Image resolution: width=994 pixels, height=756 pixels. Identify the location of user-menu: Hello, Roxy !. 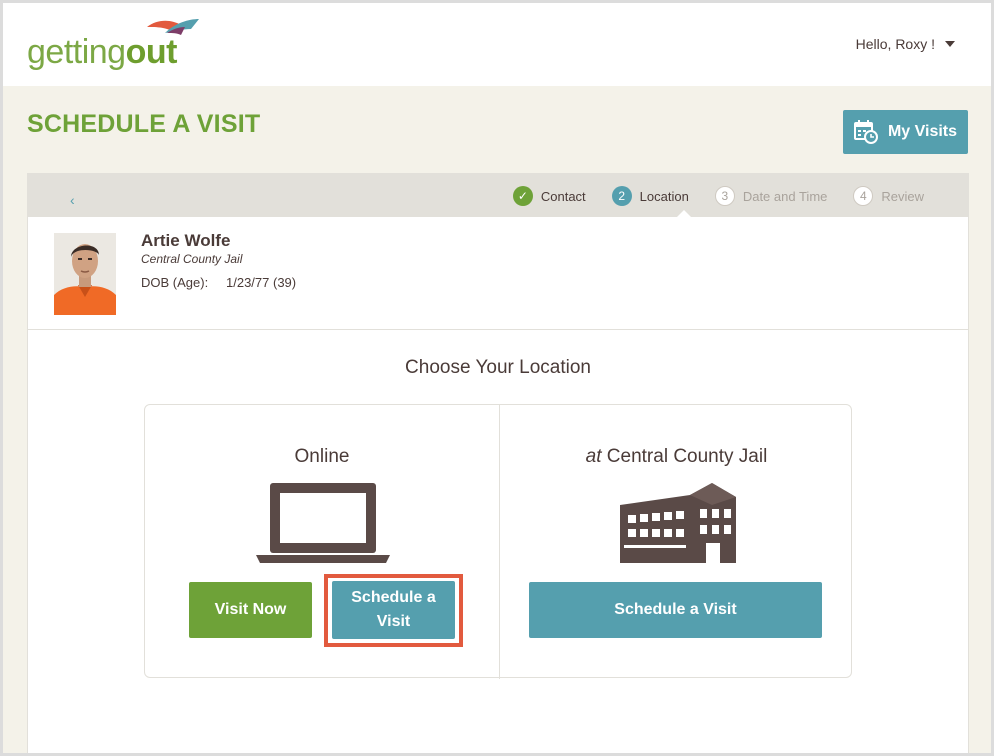
(905, 44).